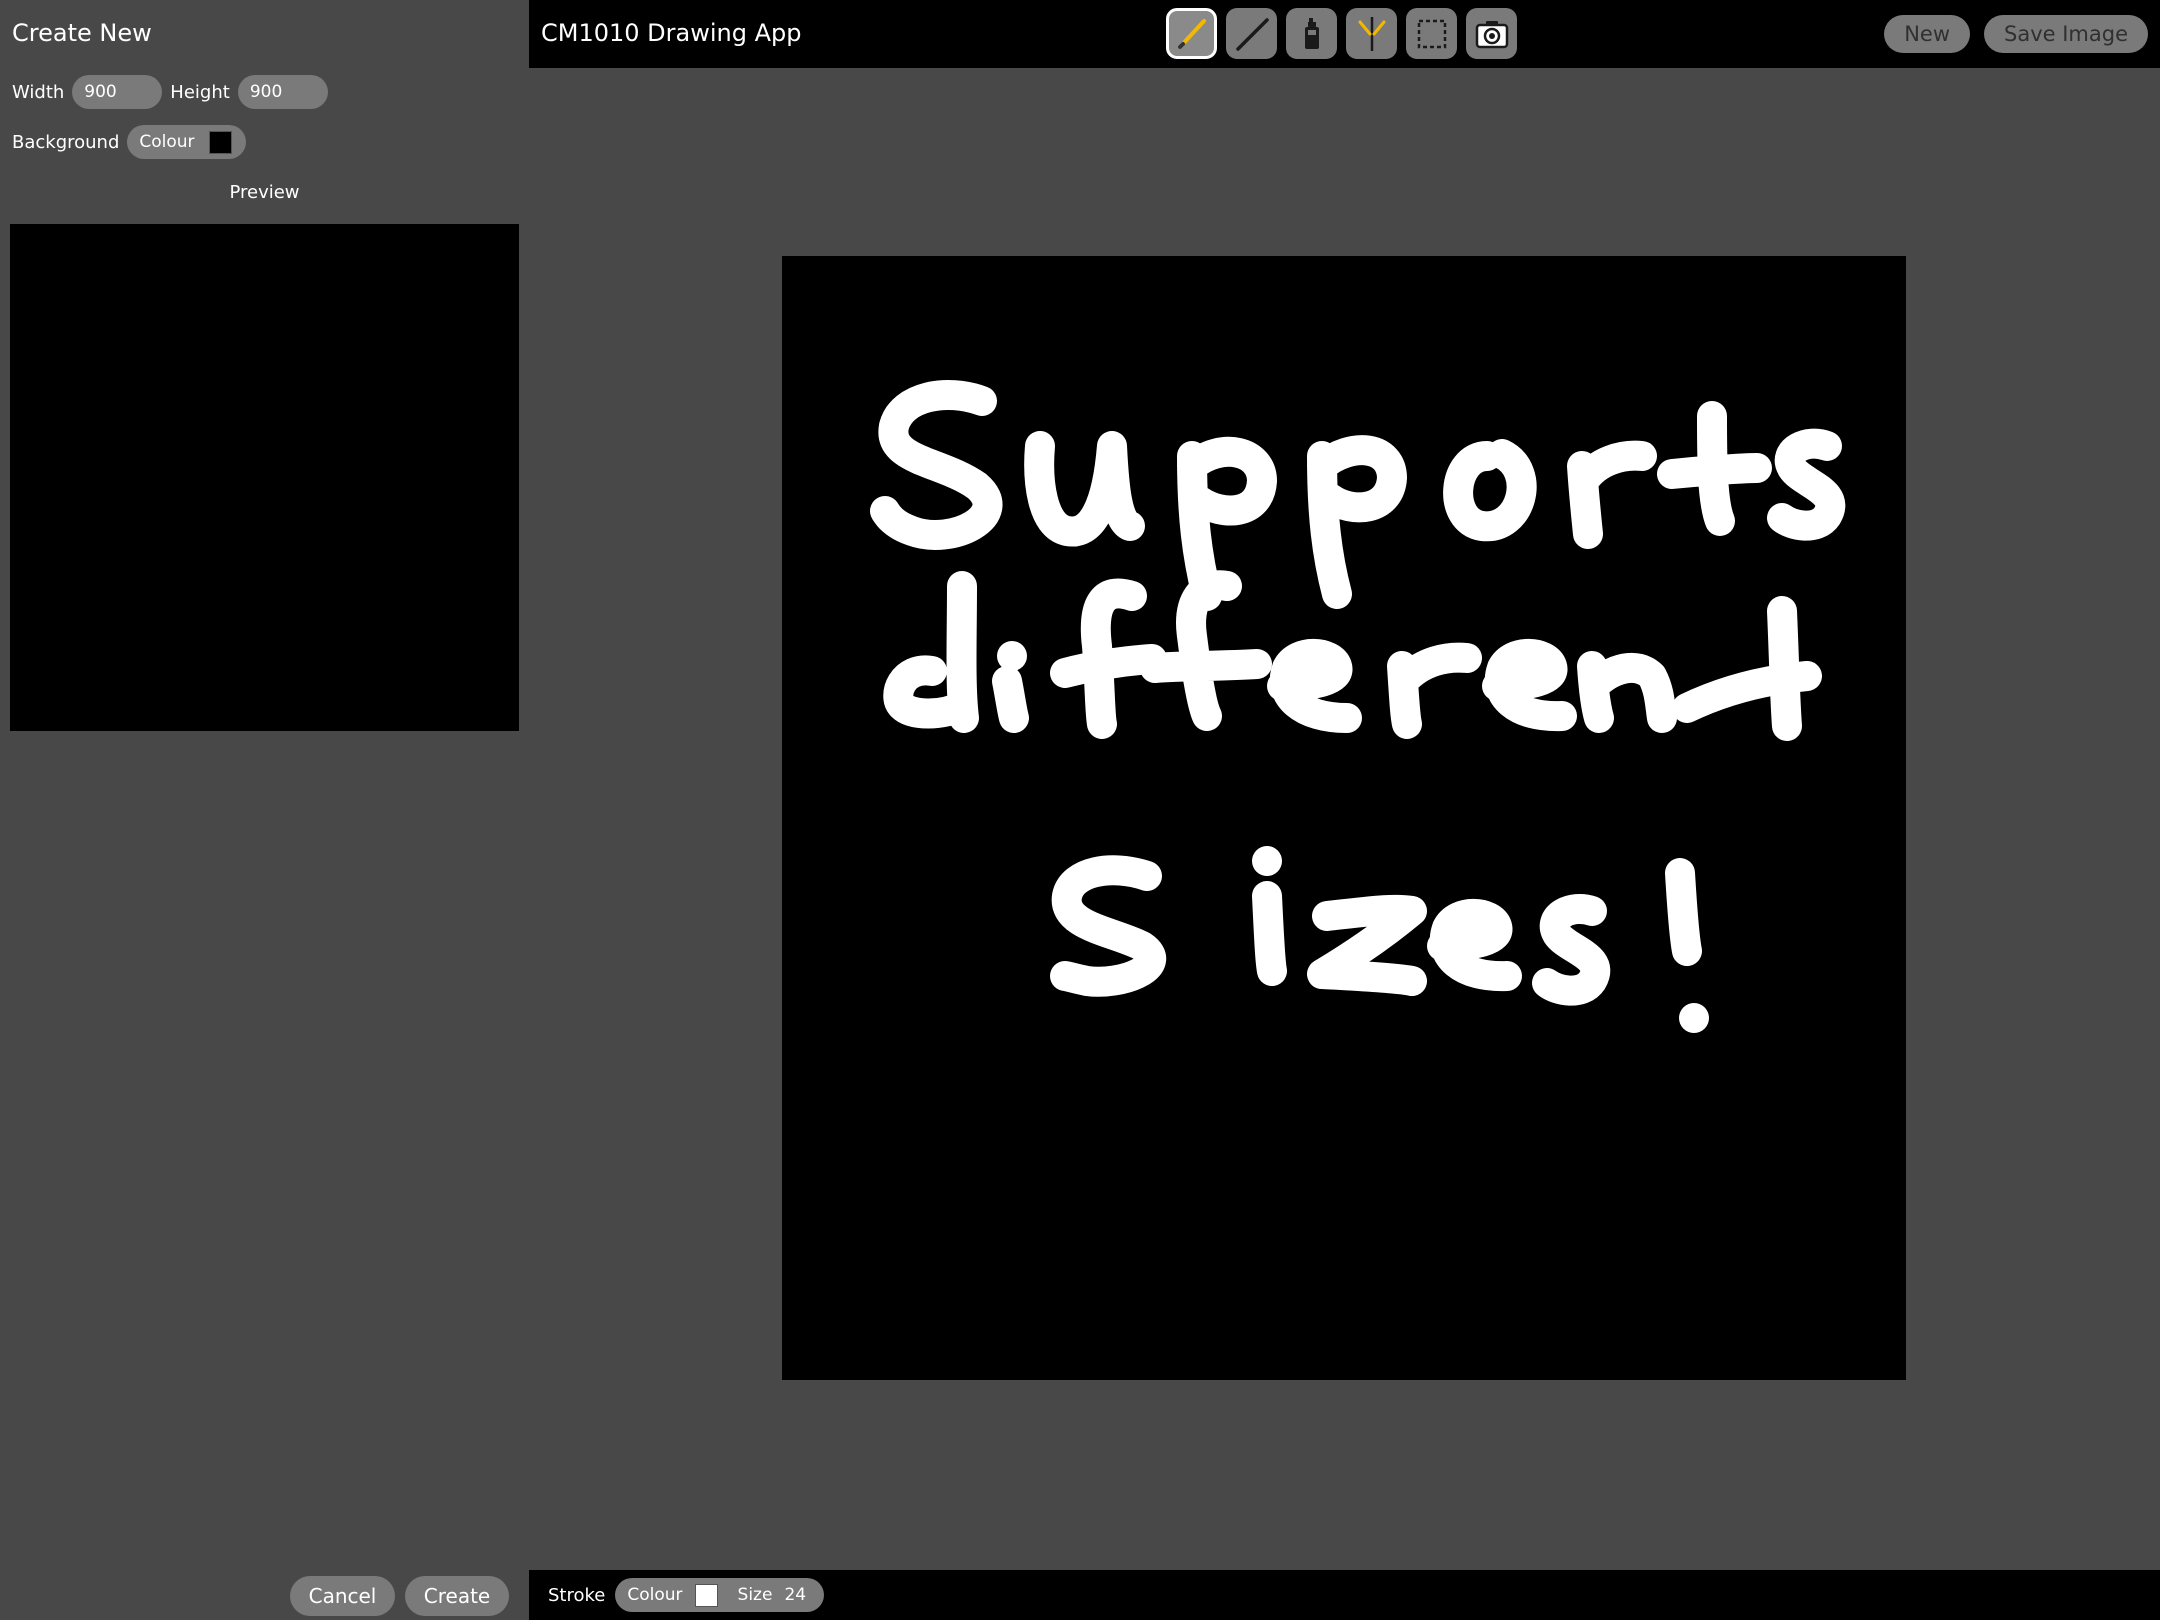 This screenshot has height=1620, width=2160. I want to click on stroke-colour-swatch, so click(706, 1595).